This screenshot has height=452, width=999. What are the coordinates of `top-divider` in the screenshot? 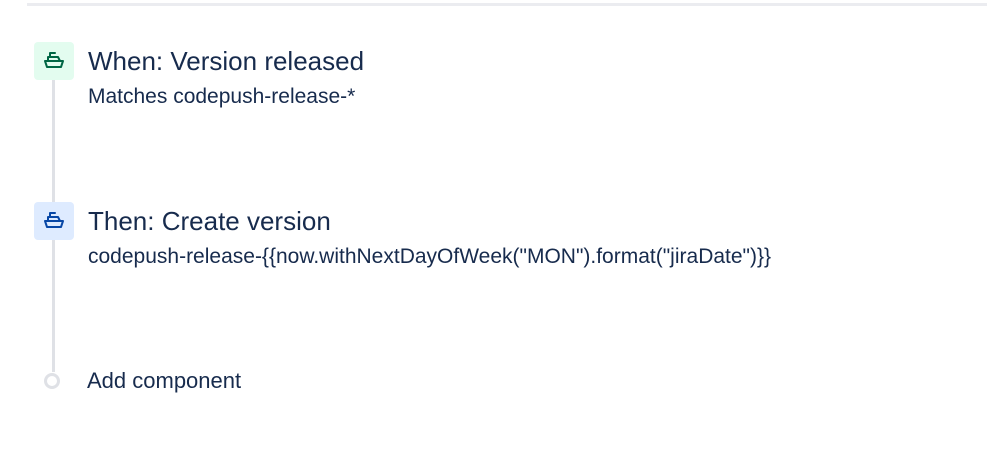 It's located at (507, 4).